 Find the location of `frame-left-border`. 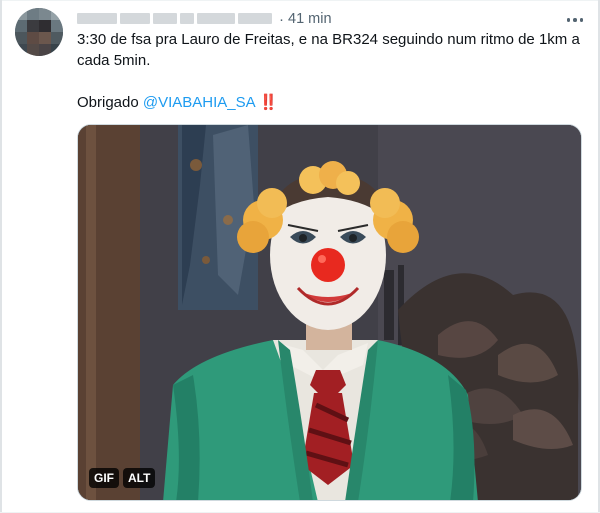

frame-left-border is located at coordinates (1, 256).